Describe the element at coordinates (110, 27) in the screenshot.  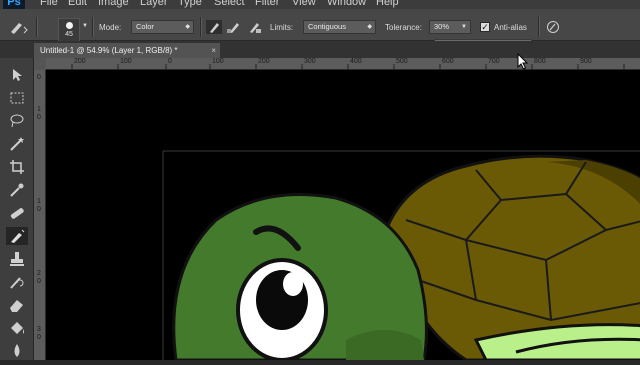
I see `mode-label: Mode:` at that location.